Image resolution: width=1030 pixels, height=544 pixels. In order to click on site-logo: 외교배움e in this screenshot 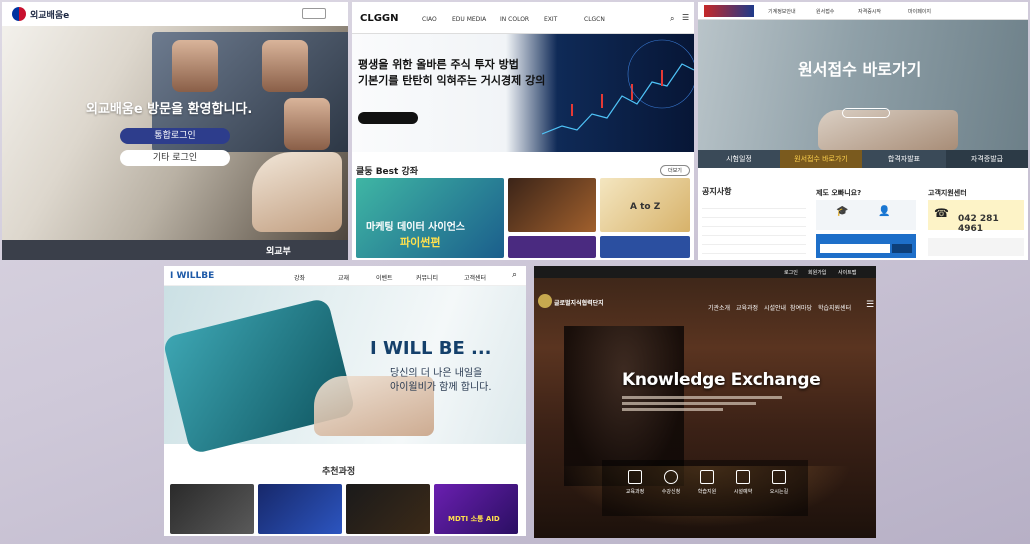, I will do `click(49, 14)`.